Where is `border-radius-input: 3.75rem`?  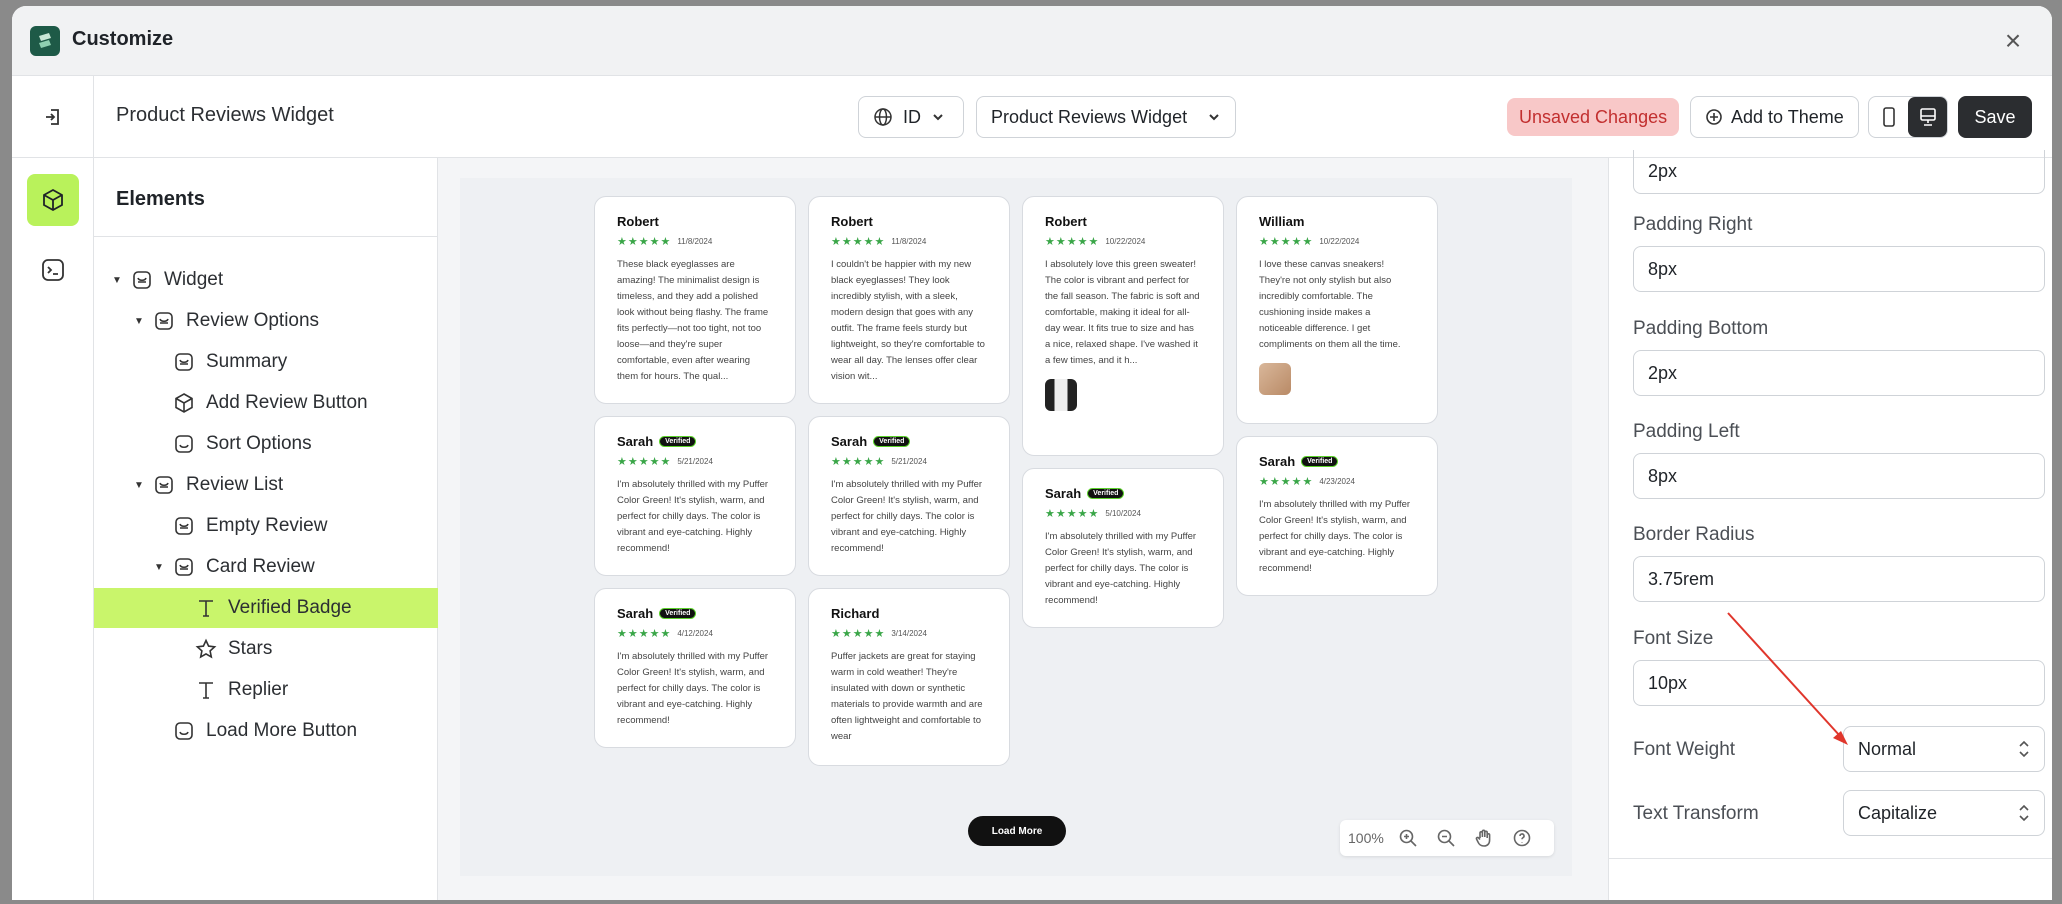 border-radius-input: 3.75rem is located at coordinates (1839, 579).